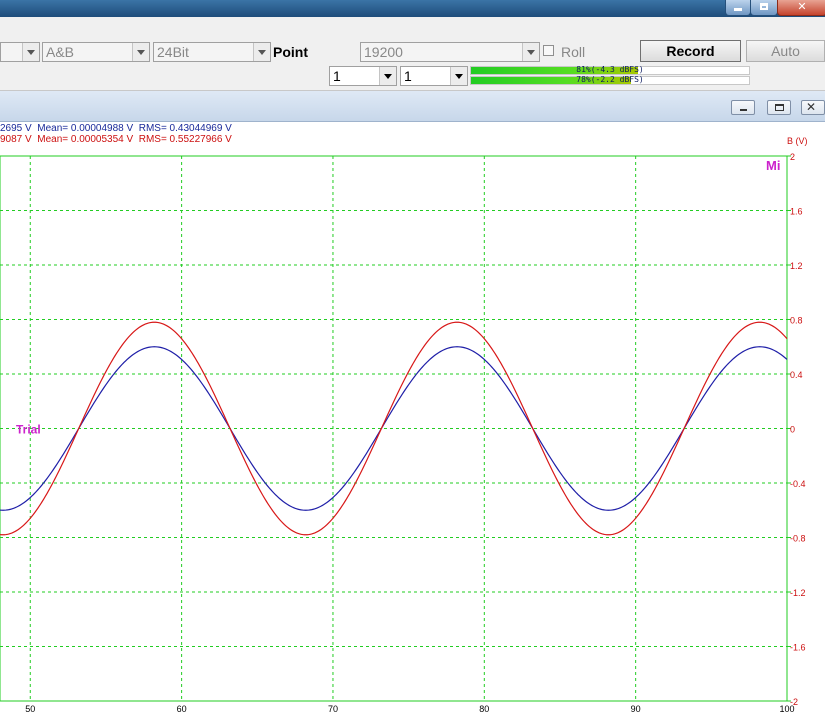  What do you see at coordinates (798, 648) in the screenshot?
I see `y-tick-label: -1.6` at bounding box center [798, 648].